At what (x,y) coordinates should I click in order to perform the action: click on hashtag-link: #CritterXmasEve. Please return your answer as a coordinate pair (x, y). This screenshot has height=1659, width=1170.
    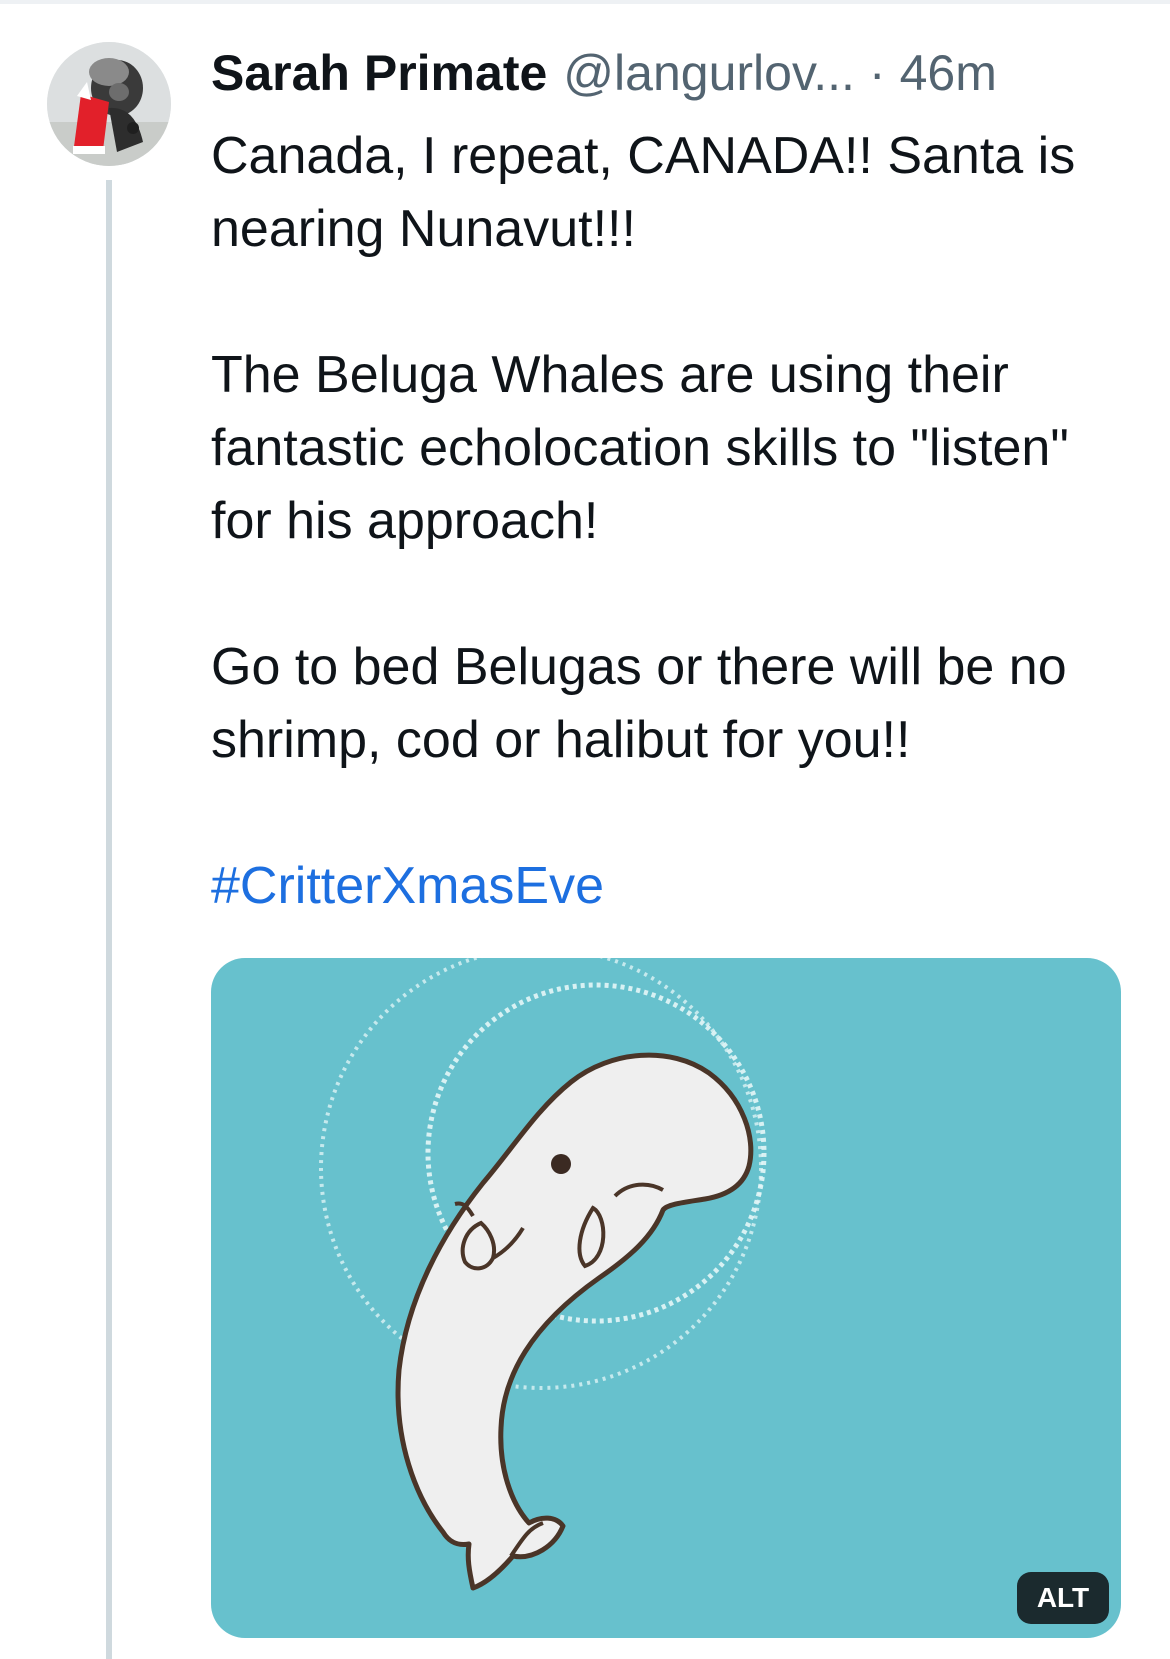
    Looking at the image, I should click on (407, 886).